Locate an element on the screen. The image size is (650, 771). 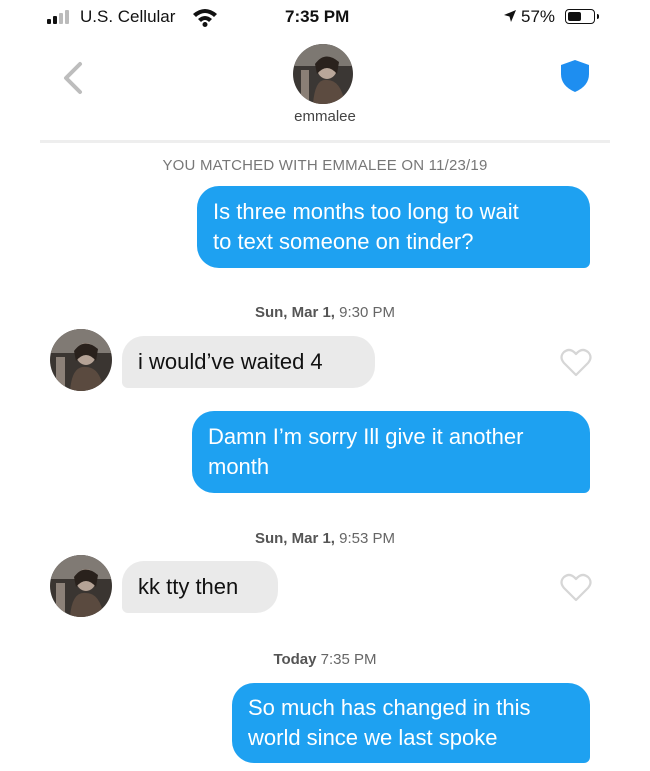
message-timestamp: Sun, Mar 1, 9:53 PM is located at coordinates (325, 538).